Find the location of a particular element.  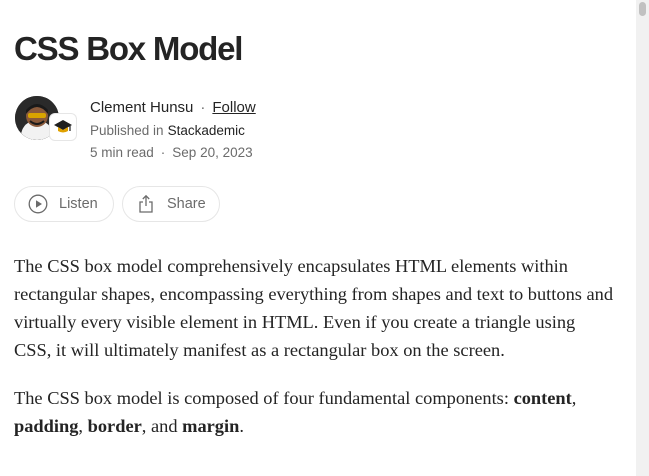

and-text: , and is located at coordinates (162, 426).